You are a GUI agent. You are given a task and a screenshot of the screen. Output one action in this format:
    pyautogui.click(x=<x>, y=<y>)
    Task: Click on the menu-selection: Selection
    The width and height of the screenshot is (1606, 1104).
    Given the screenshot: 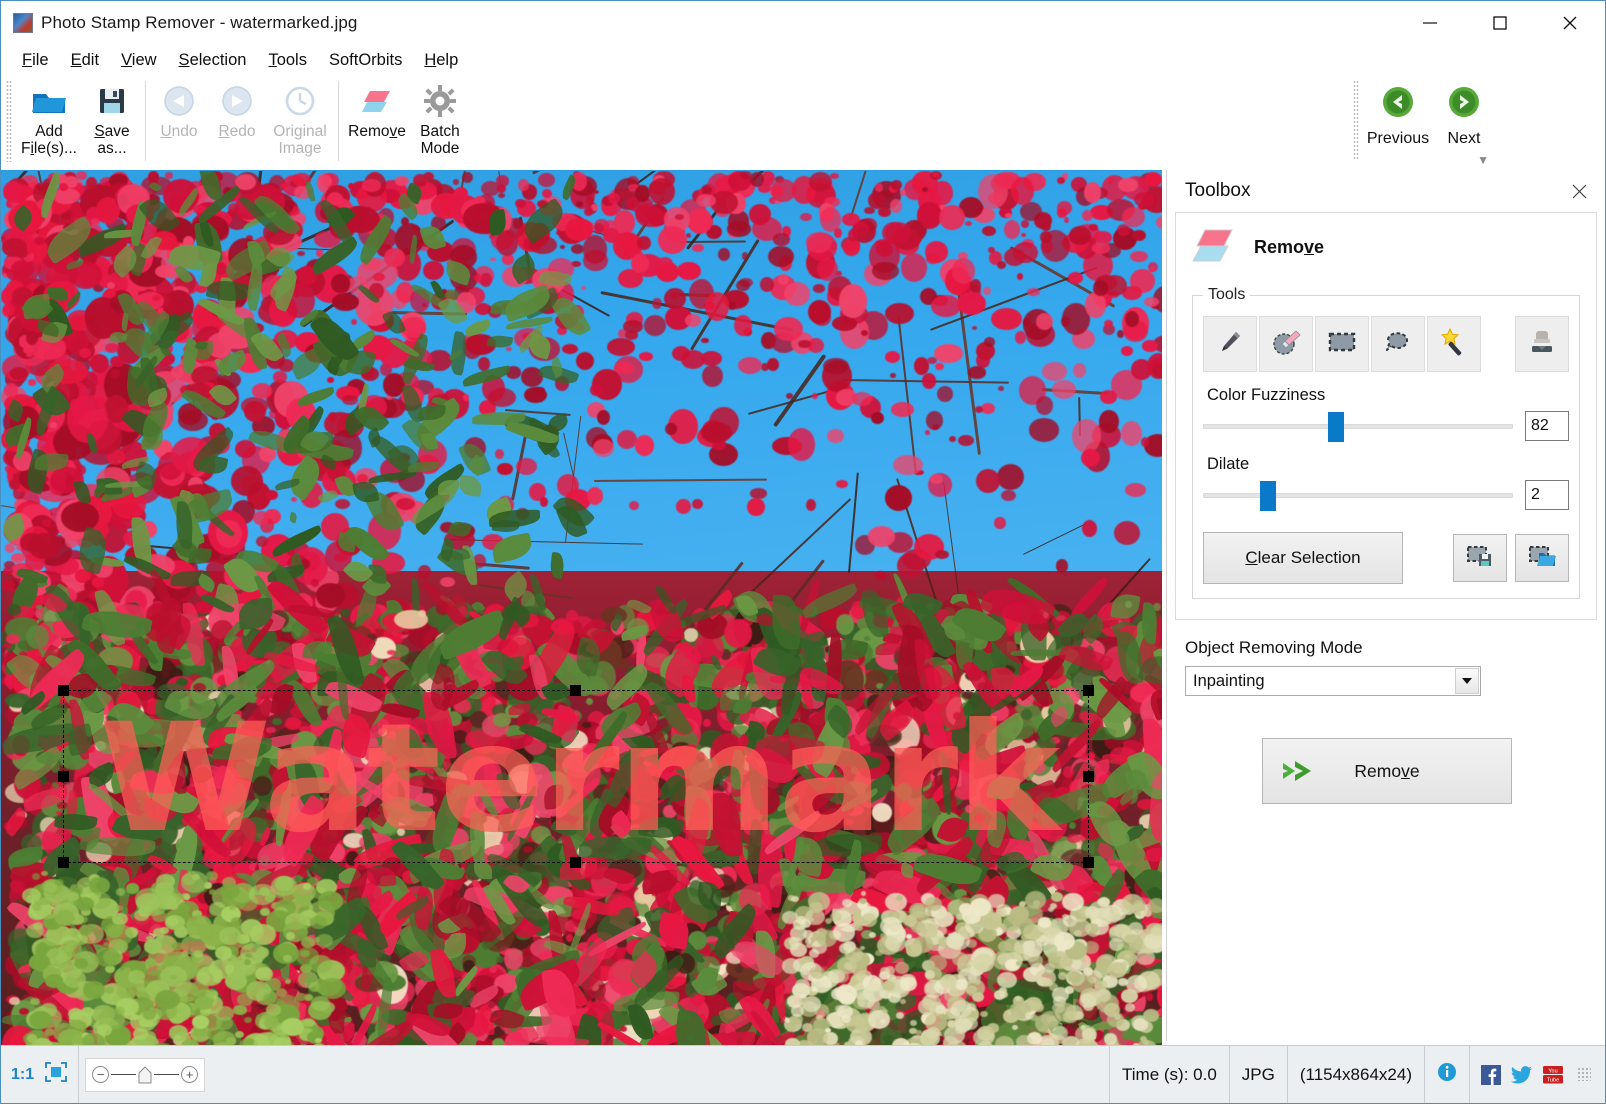 What is the action you would take?
    pyautogui.click(x=213, y=60)
    